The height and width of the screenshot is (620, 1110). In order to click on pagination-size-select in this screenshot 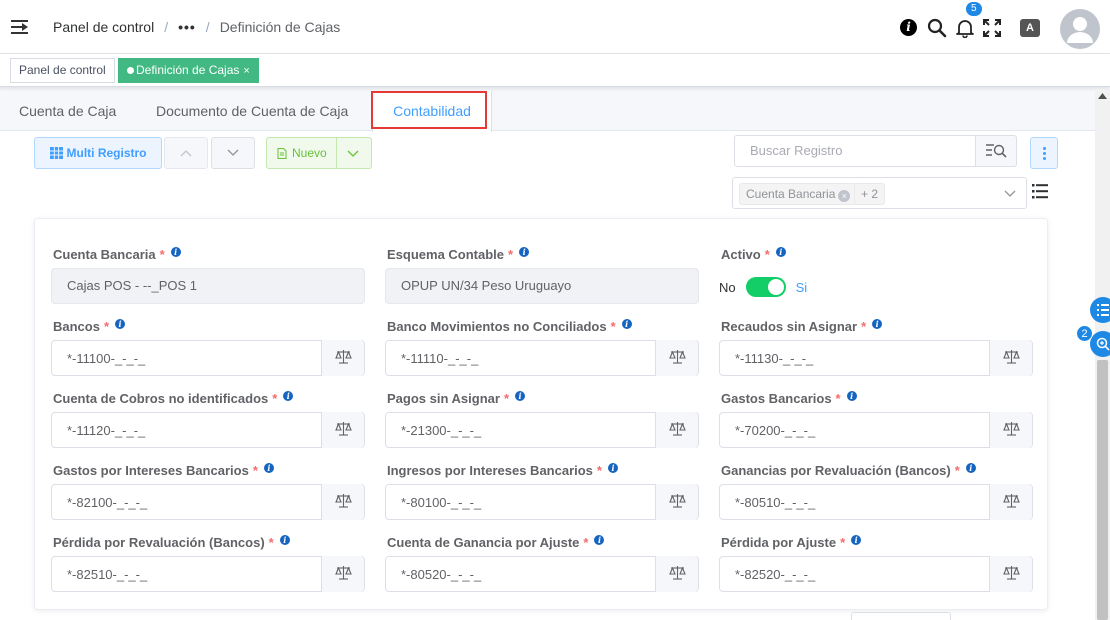, I will do `click(901, 616)`.